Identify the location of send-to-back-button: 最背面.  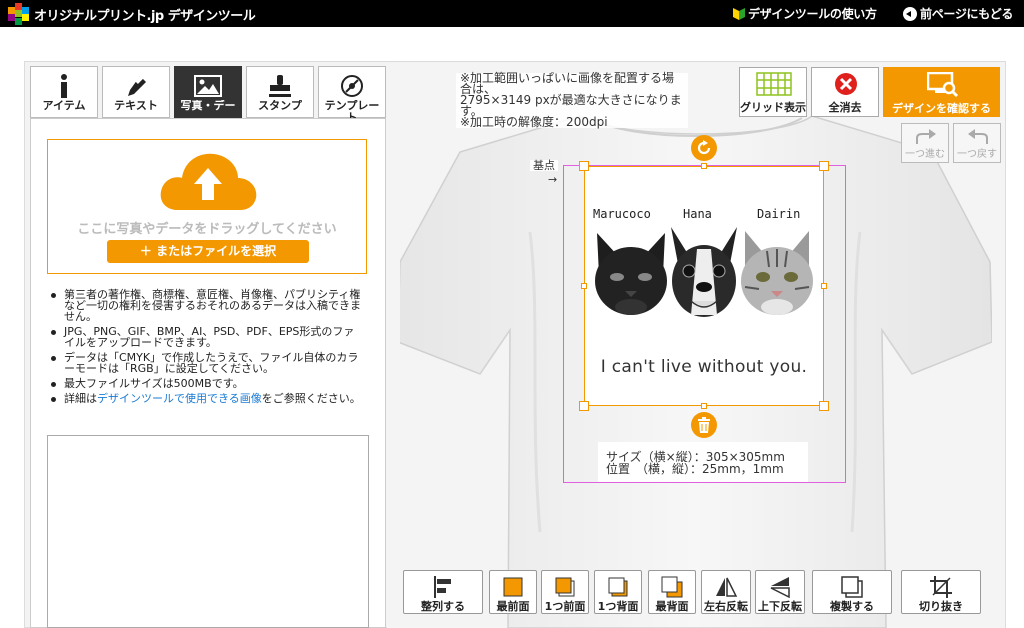
(672, 592).